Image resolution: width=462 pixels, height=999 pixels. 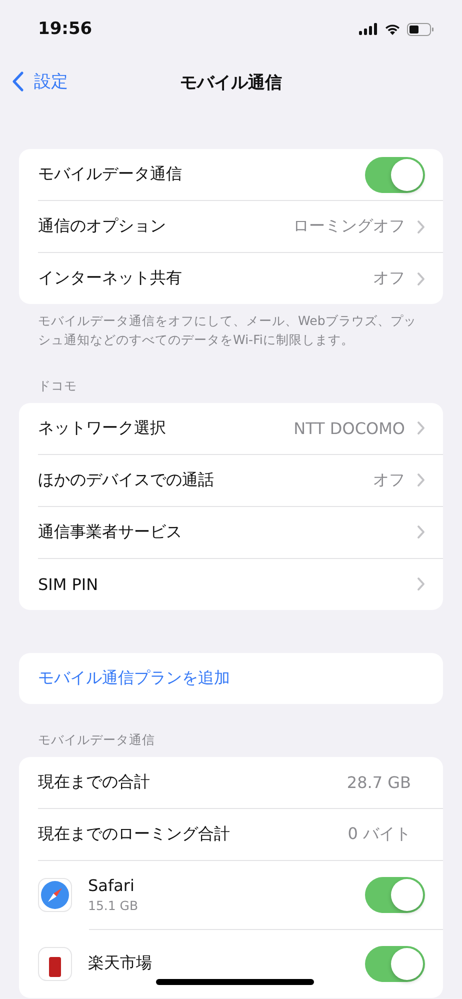 I want to click on app-name: Safari, so click(x=112, y=885).